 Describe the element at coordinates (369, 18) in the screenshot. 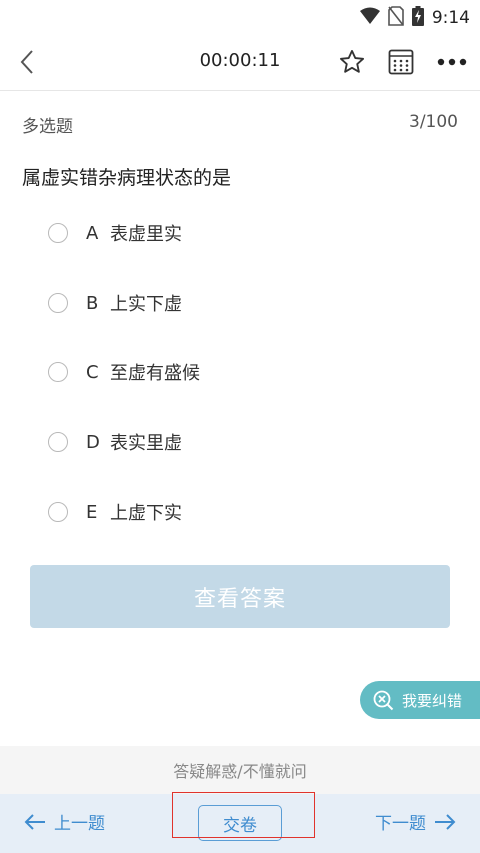

I see `wifi-icon` at that location.